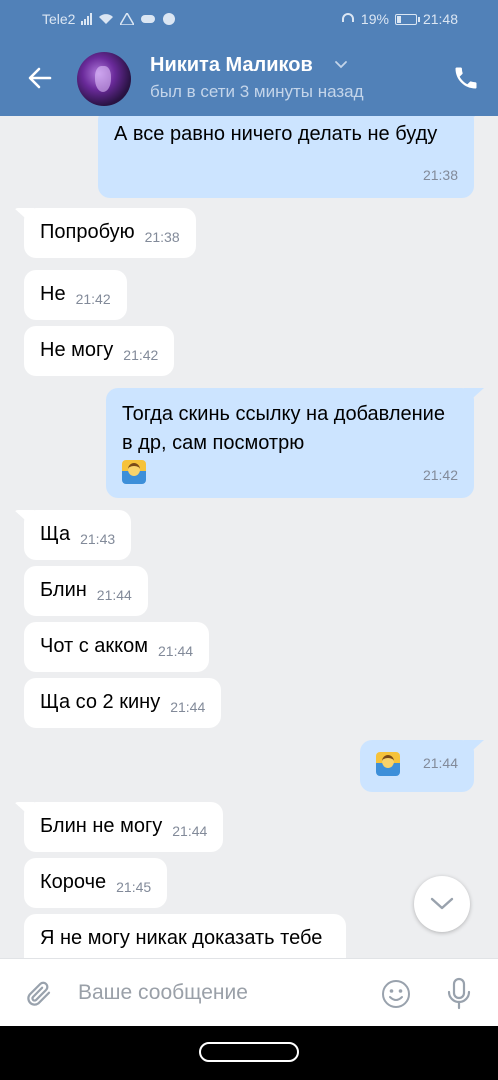  Describe the element at coordinates (77, 350) in the screenshot. I see `message-text: Не могу` at that location.